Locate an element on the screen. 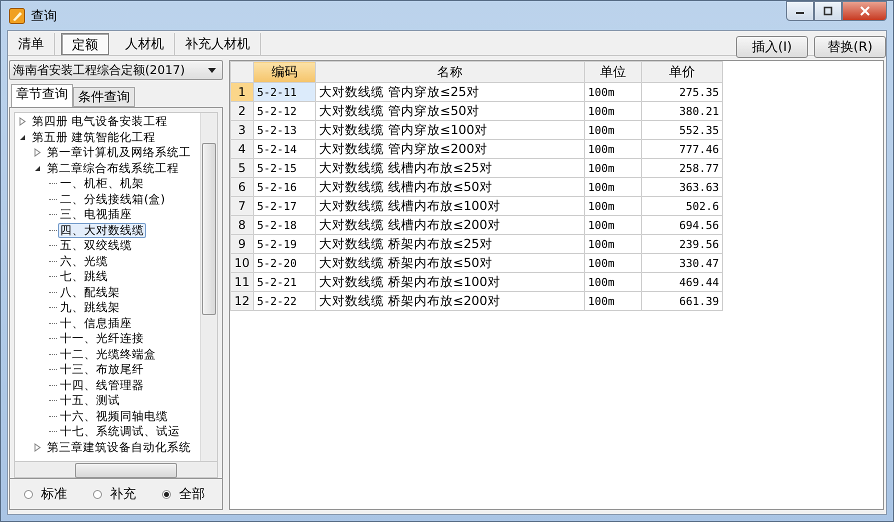 This screenshot has width=894, height=522. table-cell: 5-2-17 is located at coordinates (285, 206).